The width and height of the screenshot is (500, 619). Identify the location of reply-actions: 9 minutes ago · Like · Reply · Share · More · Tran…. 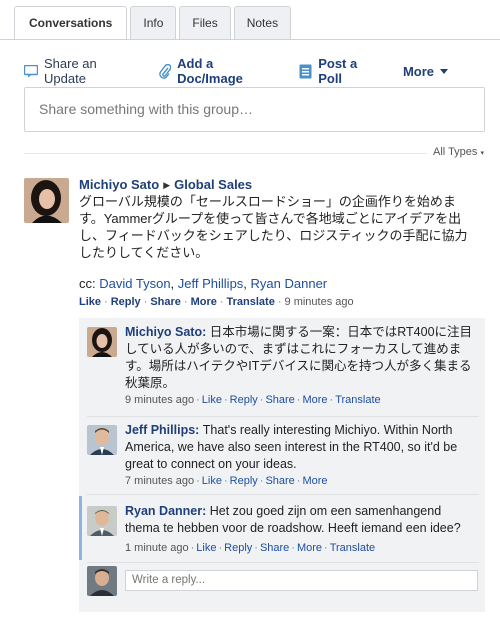
(253, 400).